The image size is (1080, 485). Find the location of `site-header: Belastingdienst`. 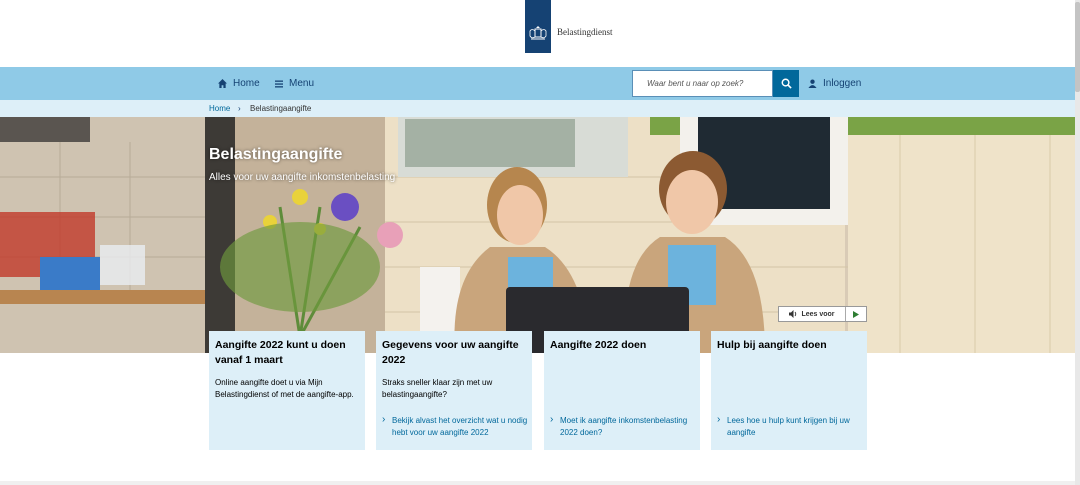

site-header: Belastingdienst is located at coordinates (540, 33).